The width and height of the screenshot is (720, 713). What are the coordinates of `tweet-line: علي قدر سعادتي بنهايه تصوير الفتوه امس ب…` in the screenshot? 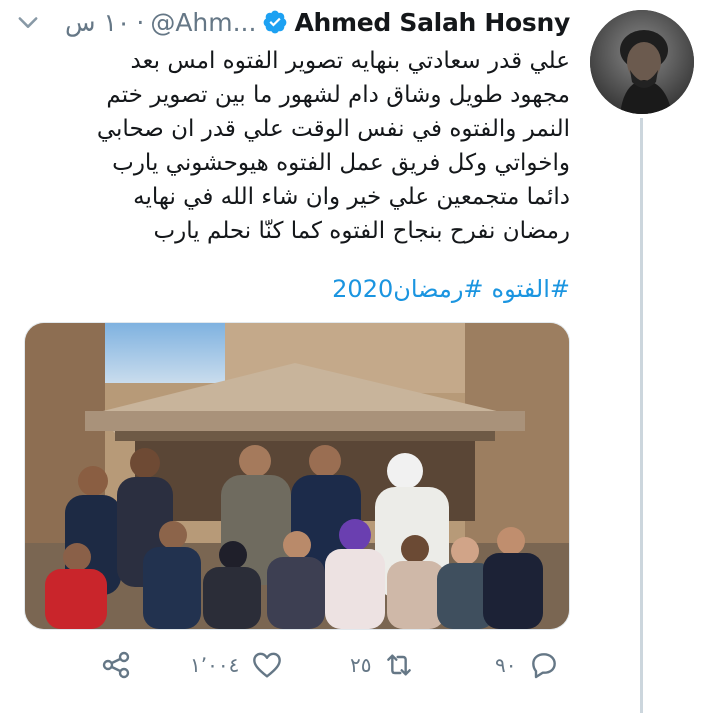 It's located at (350, 61).